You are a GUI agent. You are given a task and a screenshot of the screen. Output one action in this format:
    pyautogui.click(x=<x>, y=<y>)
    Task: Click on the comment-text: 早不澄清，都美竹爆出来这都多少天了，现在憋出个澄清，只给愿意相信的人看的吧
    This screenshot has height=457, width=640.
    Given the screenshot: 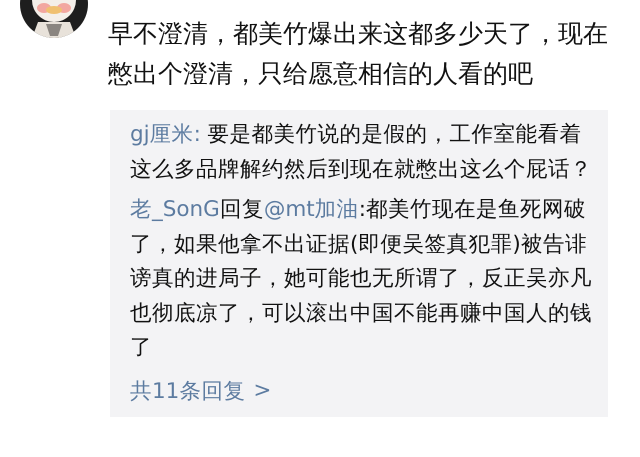 What is the action you would take?
    pyautogui.click(x=358, y=54)
    